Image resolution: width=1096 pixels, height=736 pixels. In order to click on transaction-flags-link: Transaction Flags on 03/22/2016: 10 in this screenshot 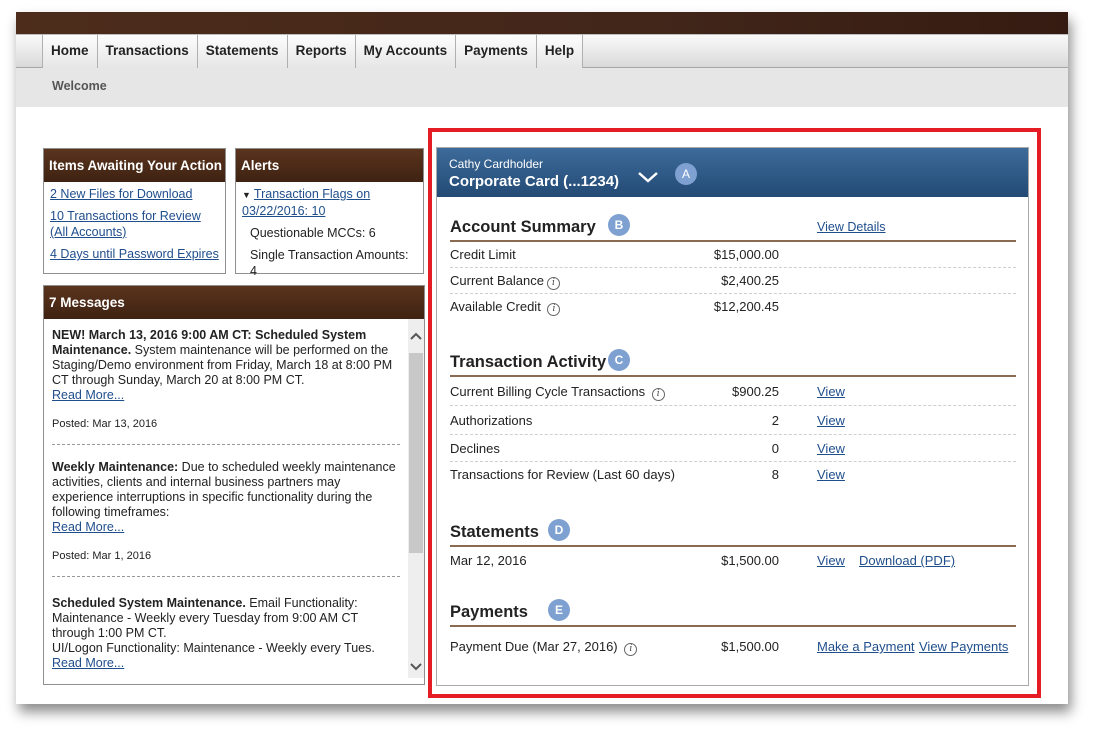, I will do `click(306, 202)`.